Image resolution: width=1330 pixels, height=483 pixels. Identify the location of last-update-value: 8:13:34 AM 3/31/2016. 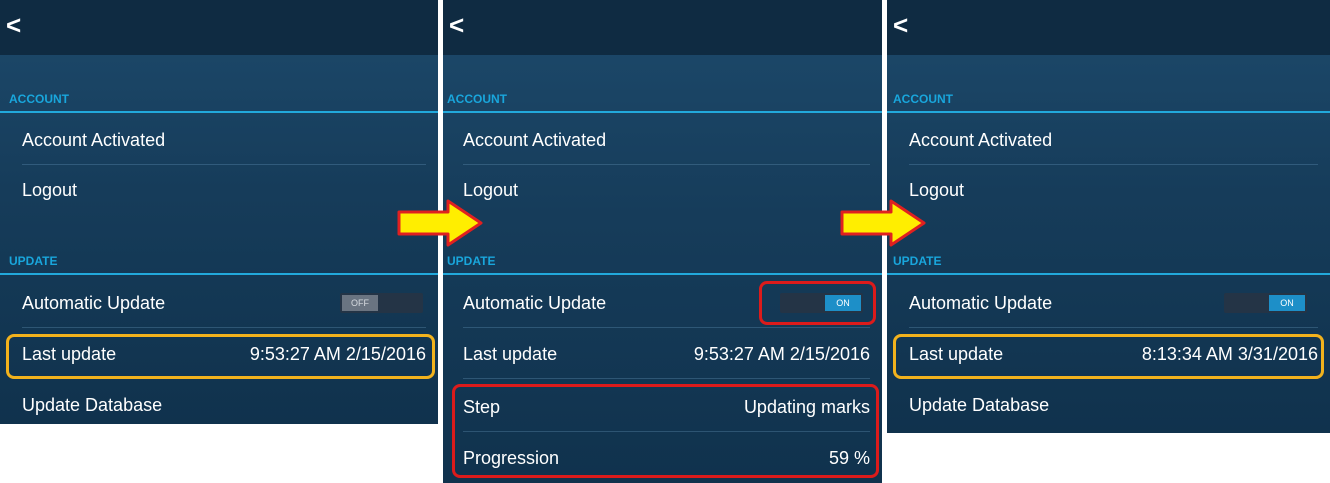
(1229, 354).